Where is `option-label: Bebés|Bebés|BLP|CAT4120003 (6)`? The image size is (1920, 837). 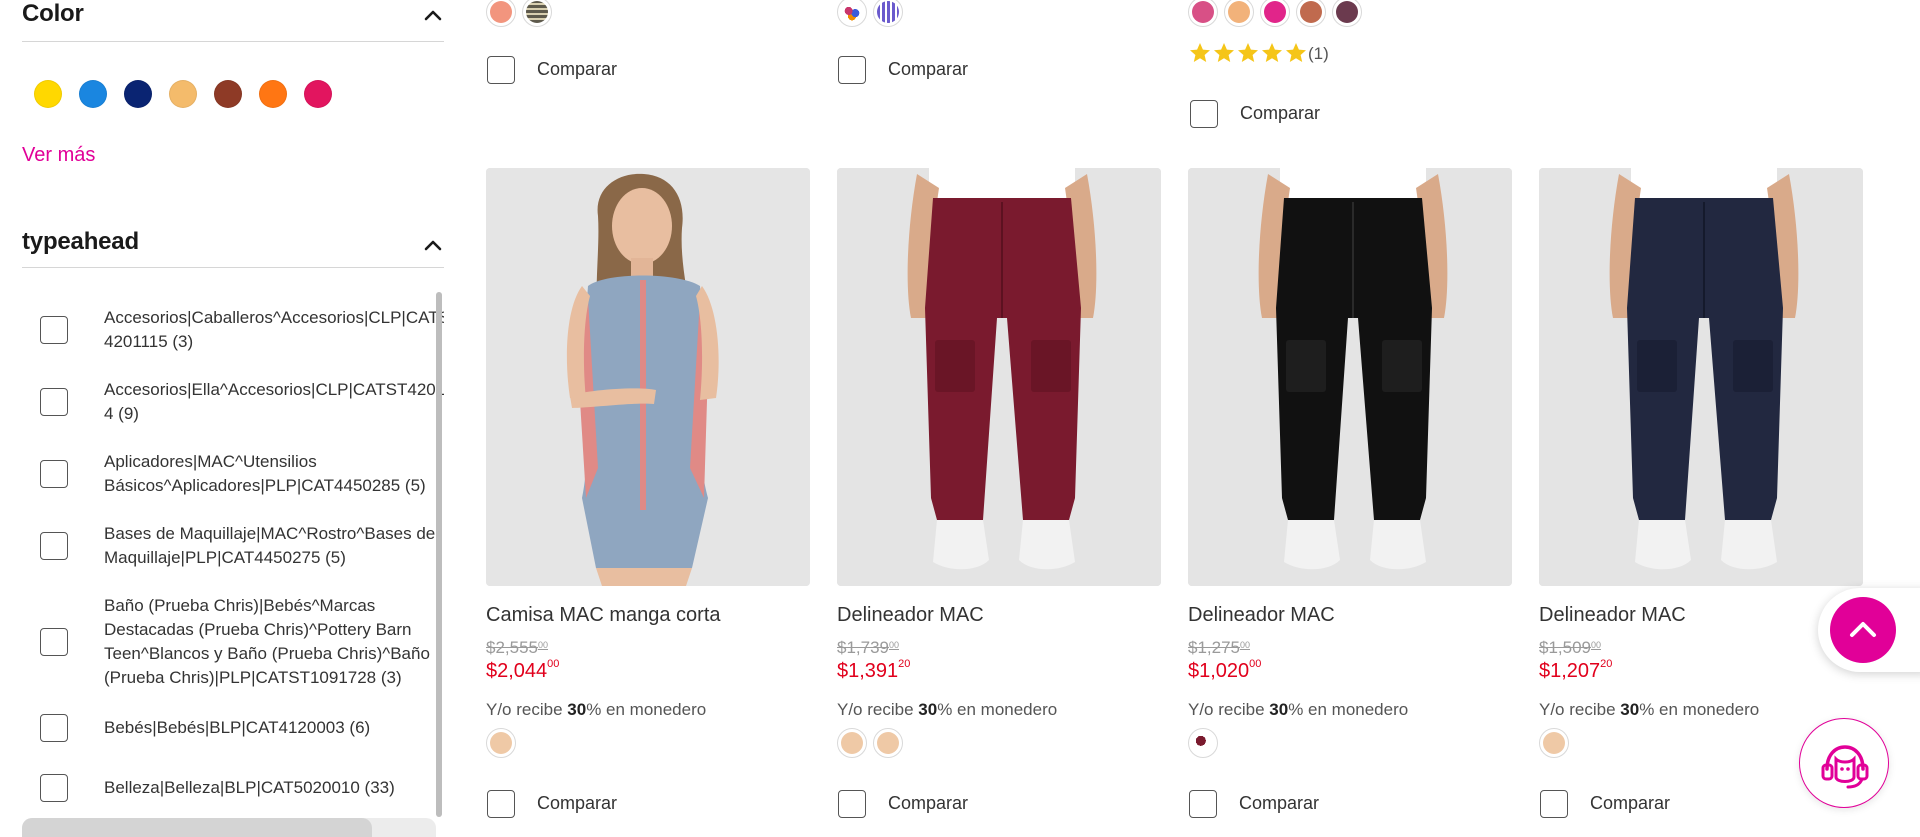
option-label: Bebés|Bebés|BLP|CAT4120003 (6) is located at coordinates (237, 727).